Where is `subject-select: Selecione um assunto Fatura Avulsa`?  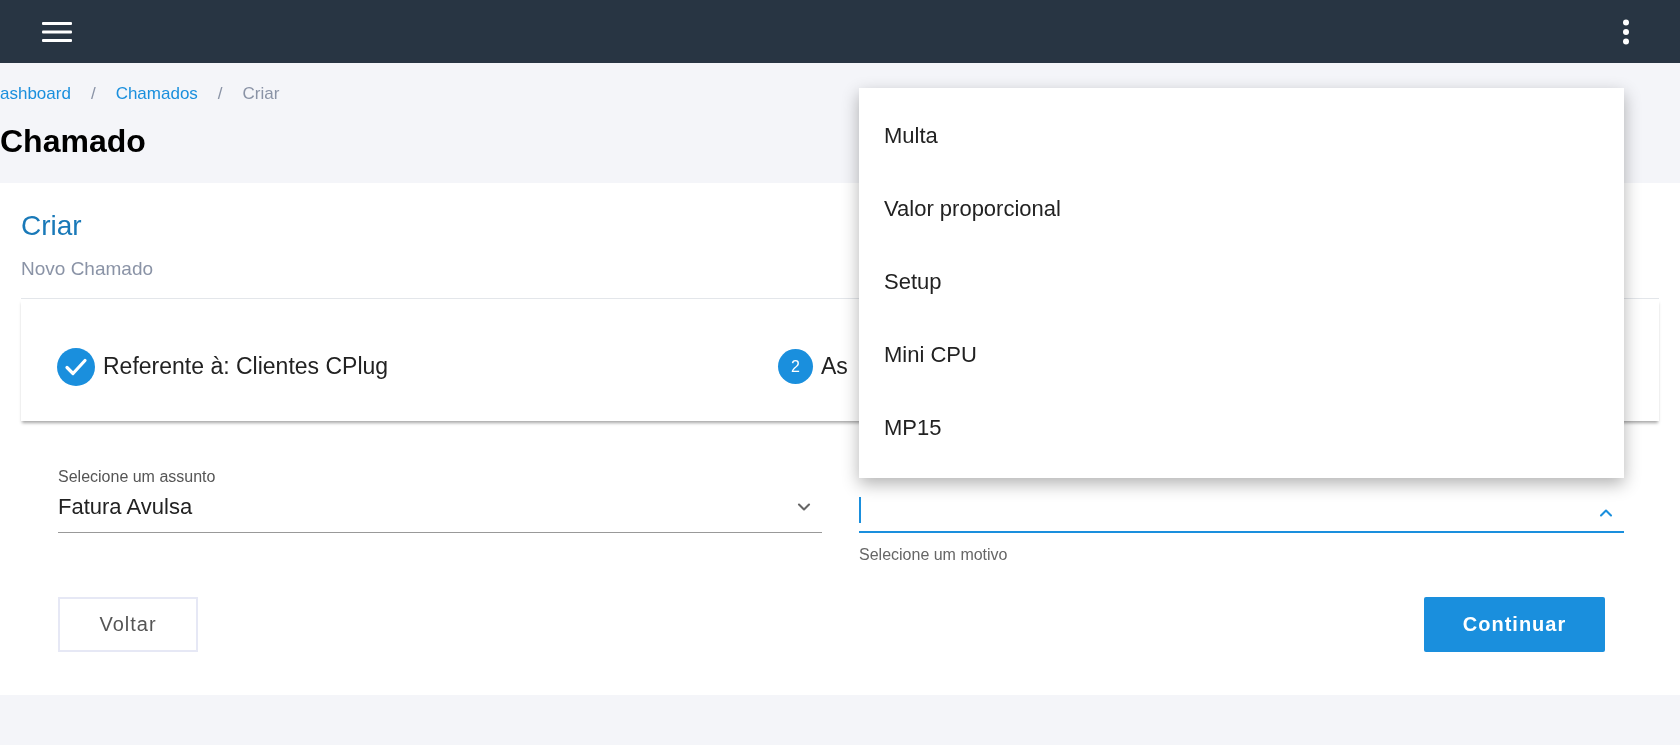
subject-select: Selecione um assunto Fatura Avulsa is located at coordinates (440, 499).